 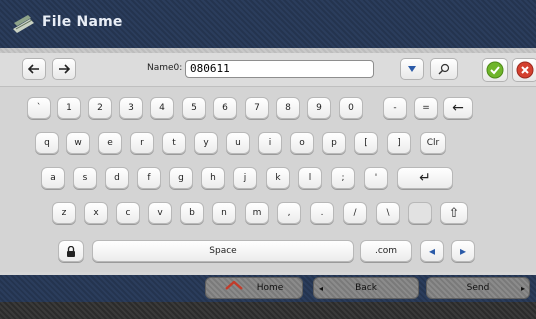 I want to click on key-1: 1, so click(x=69, y=108).